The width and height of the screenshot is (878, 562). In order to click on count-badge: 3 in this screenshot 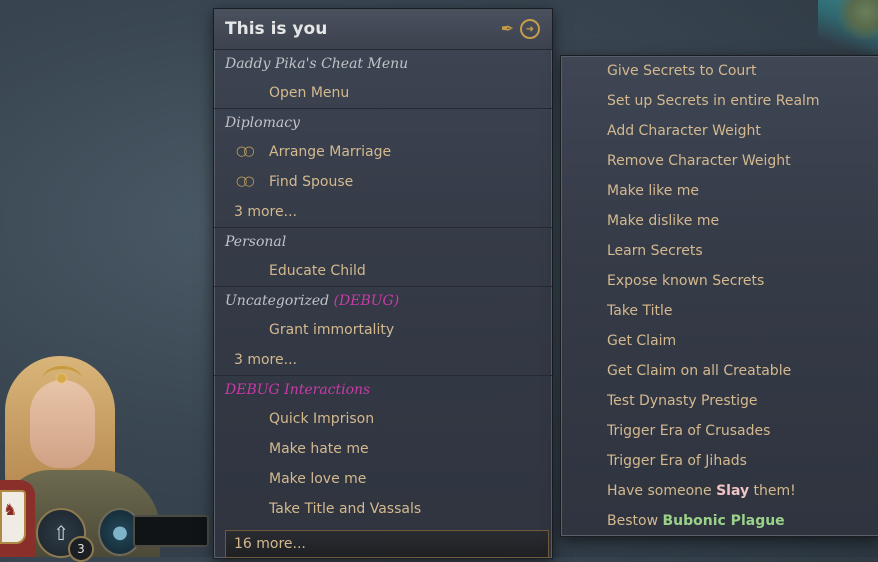, I will do `click(81, 549)`.